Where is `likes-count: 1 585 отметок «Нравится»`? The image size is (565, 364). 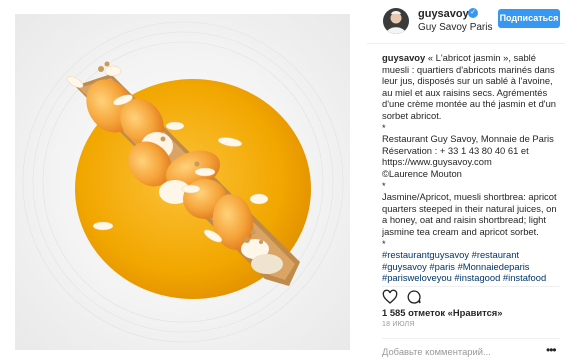 likes-count: 1 585 отметок «Нравится» is located at coordinates (442, 312).